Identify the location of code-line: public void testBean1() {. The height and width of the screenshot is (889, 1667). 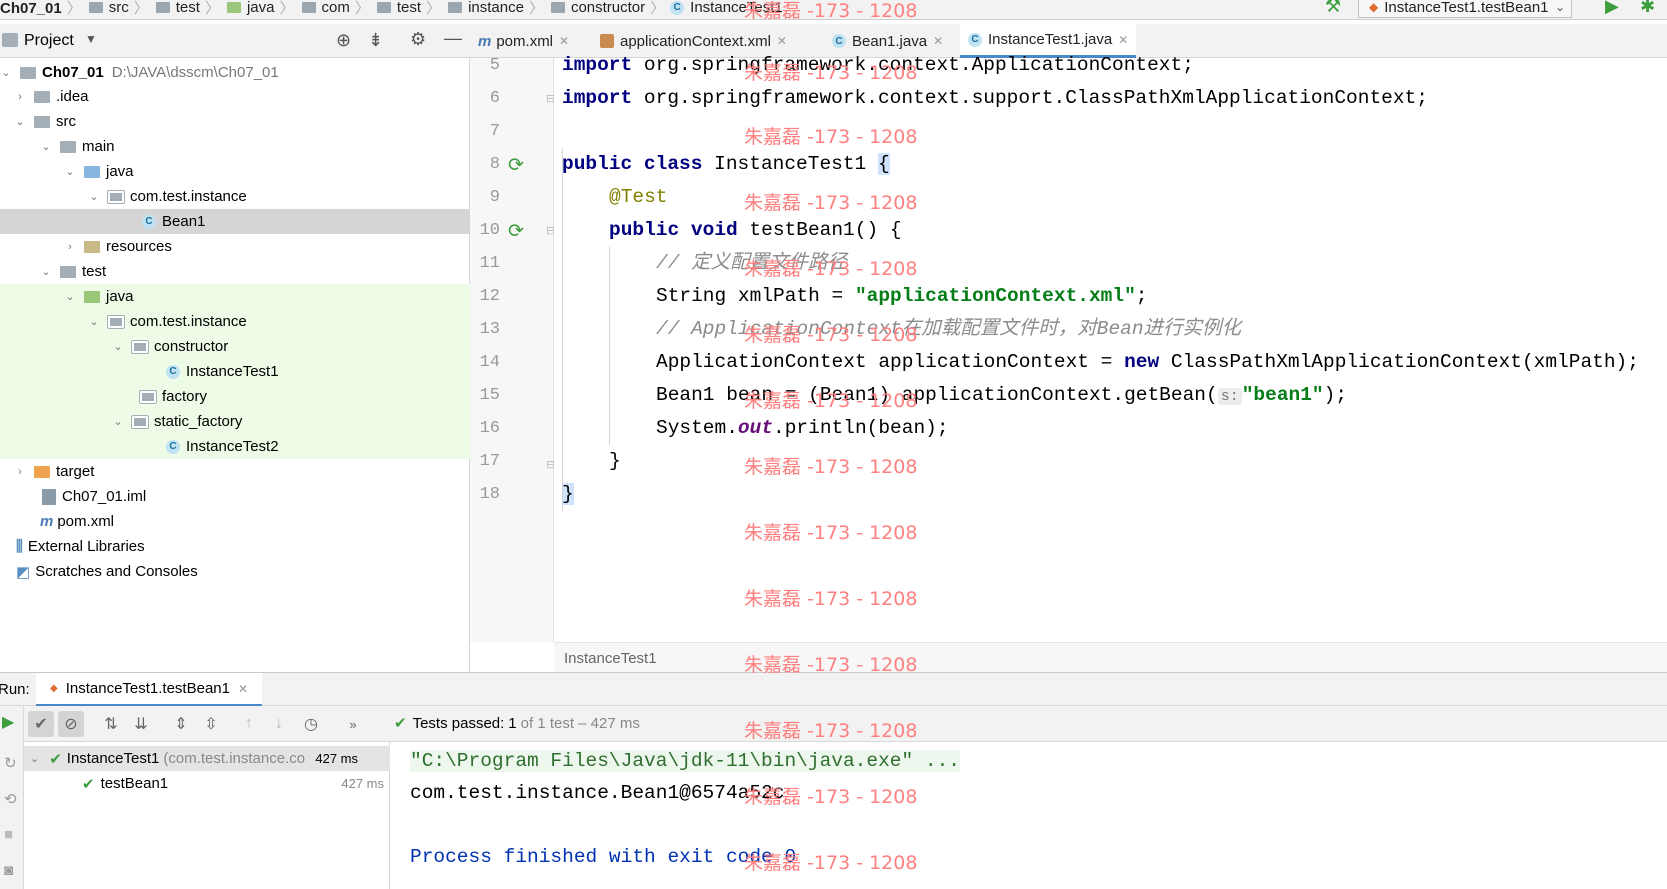
(755, 230).